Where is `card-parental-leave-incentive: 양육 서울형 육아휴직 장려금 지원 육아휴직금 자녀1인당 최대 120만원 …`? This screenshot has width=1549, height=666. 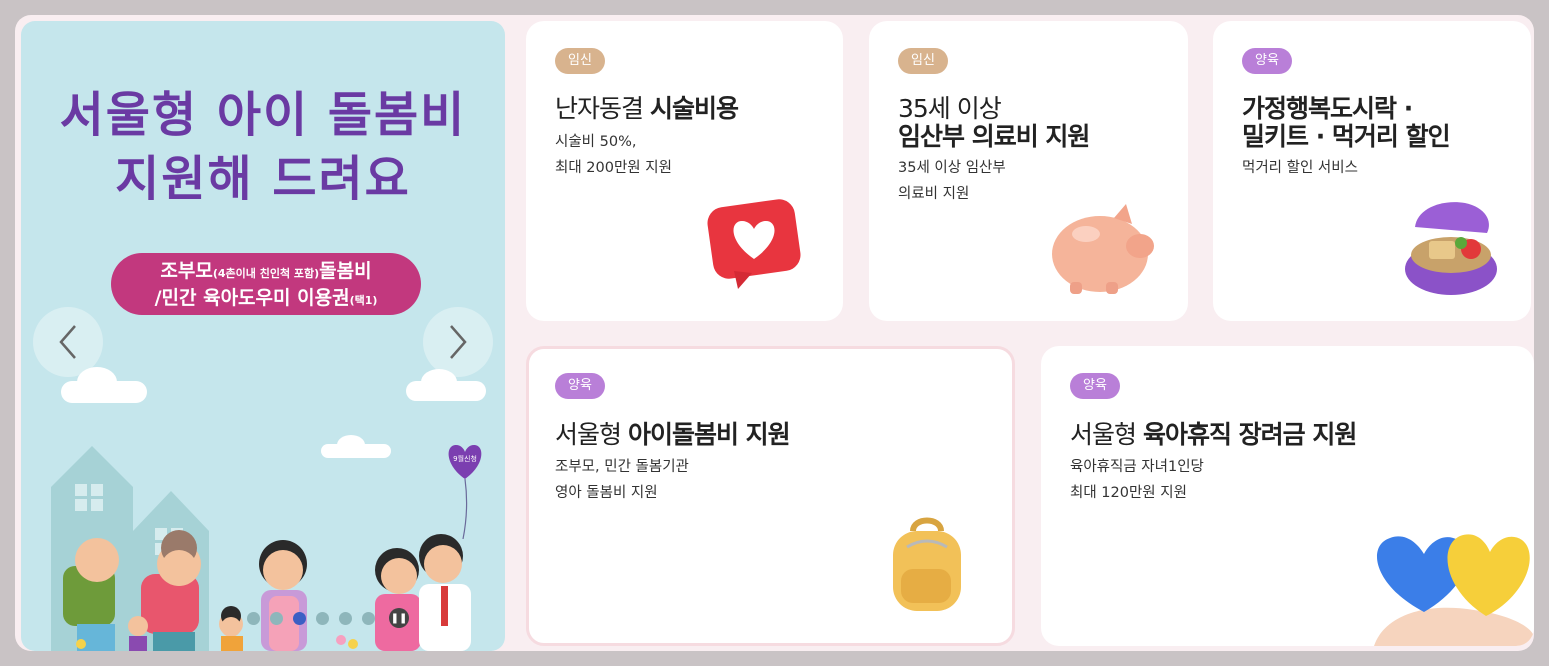
card-parental-leave-incentive: 양육 서울형 육아휴직 장려금 지원 육아휴직금 자녀1인당 최대 120만원 … is located at coordinates (1287, 496).